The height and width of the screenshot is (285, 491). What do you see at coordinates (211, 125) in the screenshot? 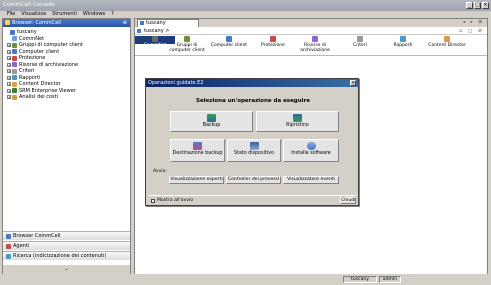
I see `backup-label: Backup` at bounding box center [211, 125].